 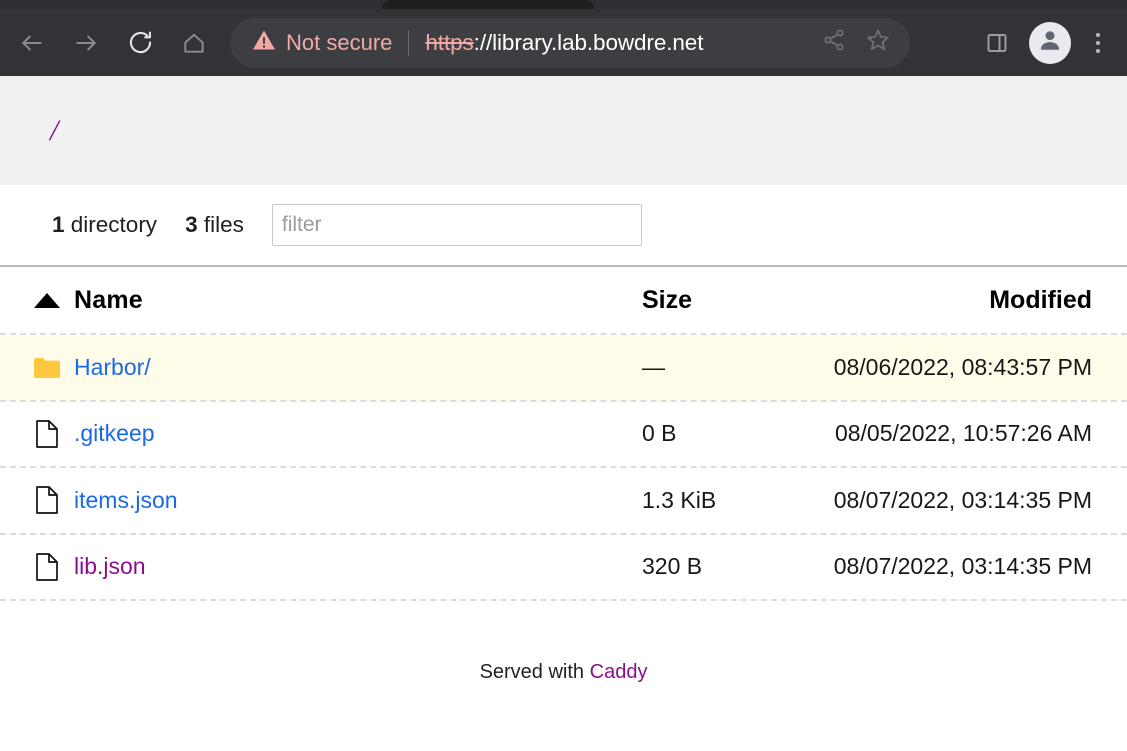 I want to click on home-button, so click(x=194, y=43).